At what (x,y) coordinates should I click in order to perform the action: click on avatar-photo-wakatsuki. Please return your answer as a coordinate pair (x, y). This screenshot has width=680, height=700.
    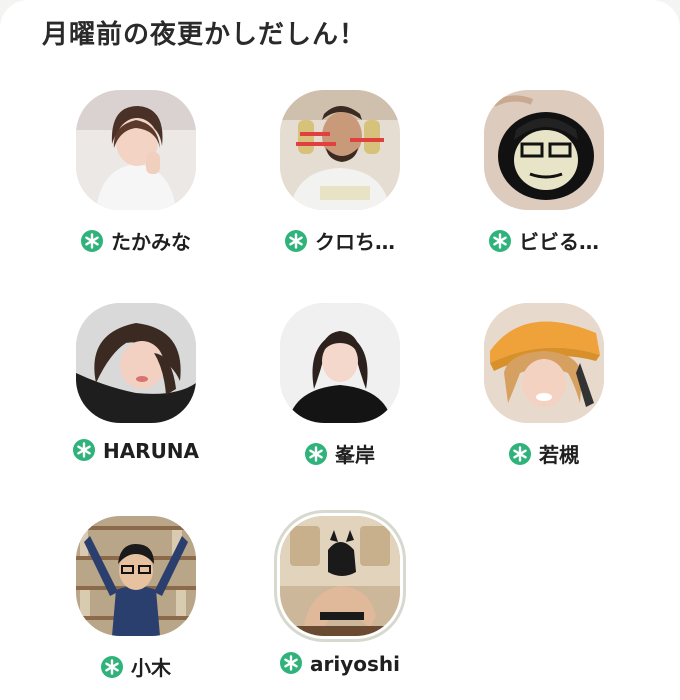
    Looking at the image, I should click on (544, 363).